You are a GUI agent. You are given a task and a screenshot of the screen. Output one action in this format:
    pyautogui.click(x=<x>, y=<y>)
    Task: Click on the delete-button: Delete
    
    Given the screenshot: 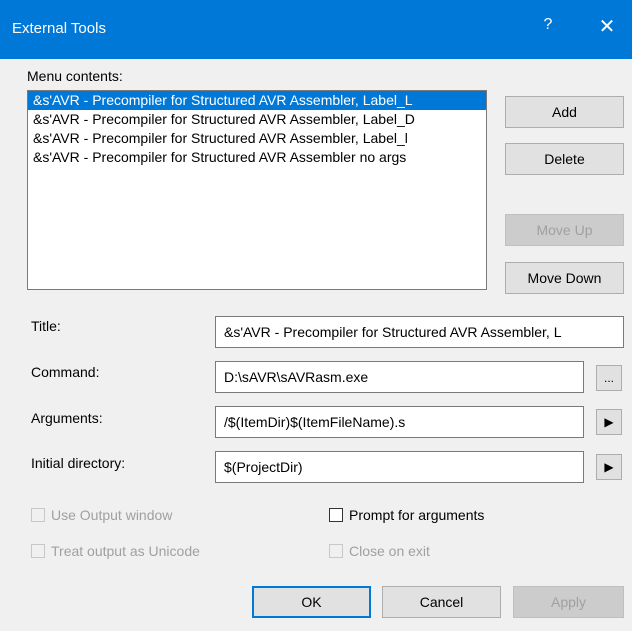 What is the action you would take?
    pyautogui.click(x=564, y=159)
    